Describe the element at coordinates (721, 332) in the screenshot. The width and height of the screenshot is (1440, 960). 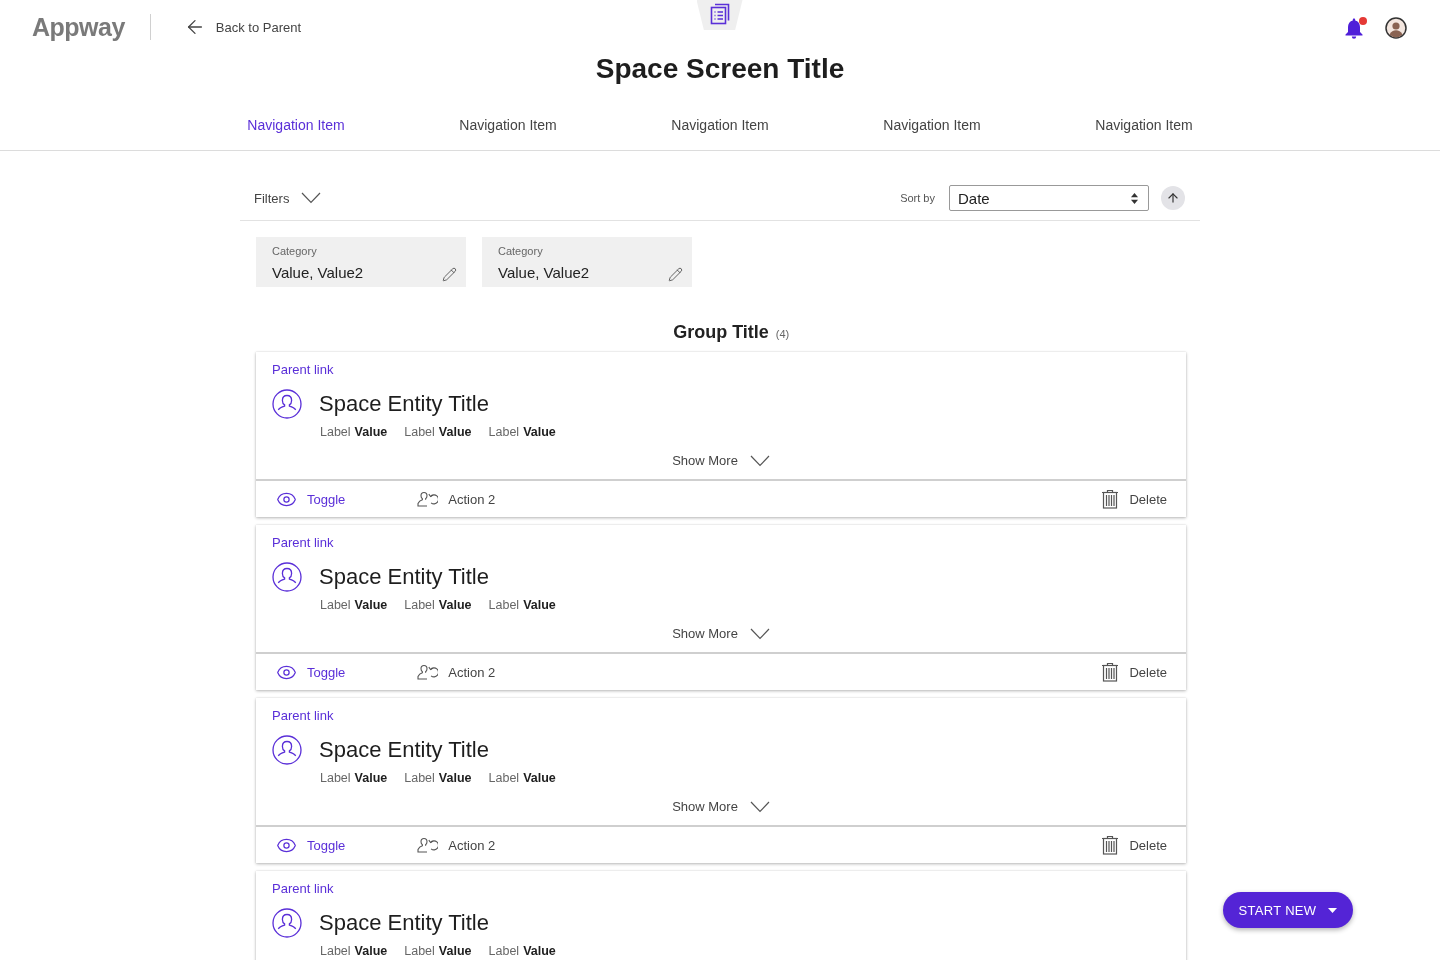
I see `group-title: Group Title` at that location.